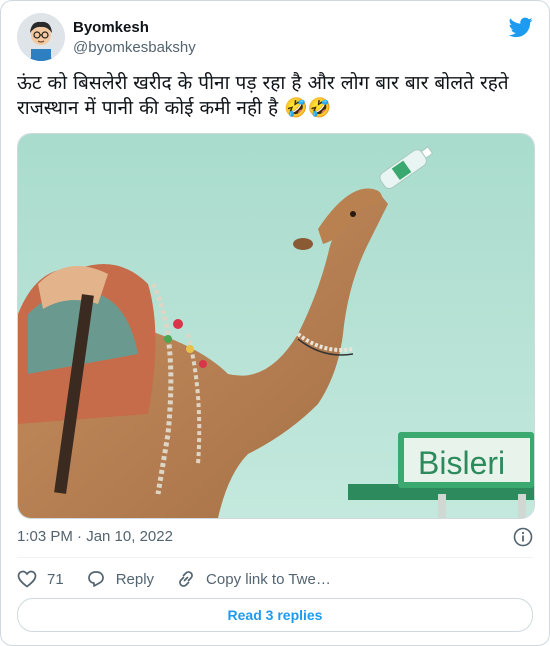 This screenshot has height=646, width=550. What do you see at coordinates (520, 27) in the screenshot?
I see `bird-icon` at bounding box center [520, 27].